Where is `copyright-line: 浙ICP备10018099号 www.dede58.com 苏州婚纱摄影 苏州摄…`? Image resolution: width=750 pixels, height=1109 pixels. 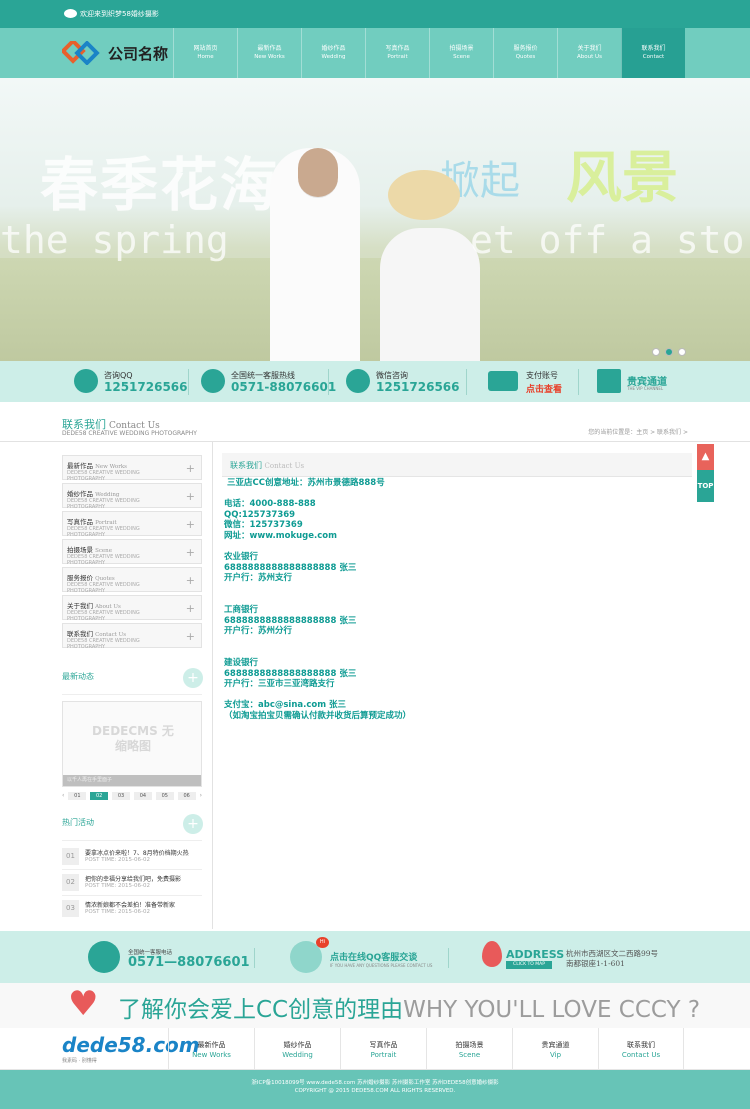
copyright-line: 浙ICP备10018099号 www.dede58.com 苏州婚纱摄影 苏州摄… is located at coordinates (375, 1083).